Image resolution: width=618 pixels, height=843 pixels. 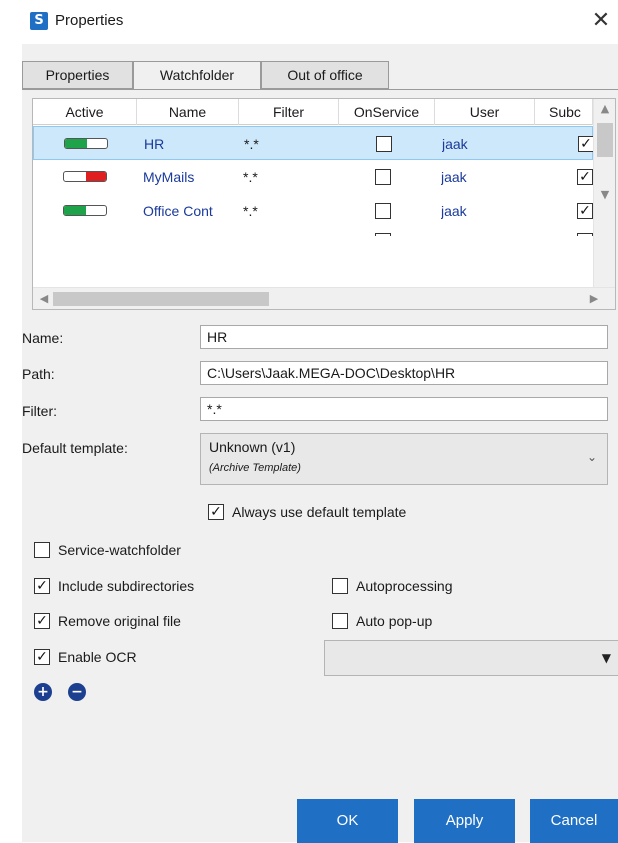 What do you see at coordinates (604, 109) in the screenshot?
I see `scroll-up-icon: ▲` at bounding box center [604, 109].